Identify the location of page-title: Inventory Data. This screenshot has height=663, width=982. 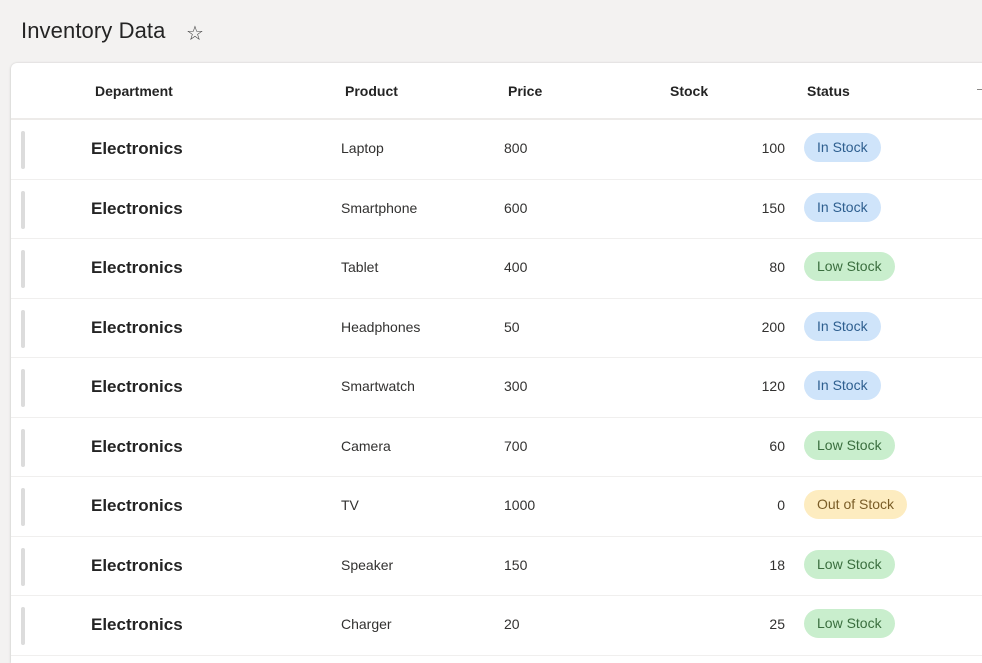
(93, 30).